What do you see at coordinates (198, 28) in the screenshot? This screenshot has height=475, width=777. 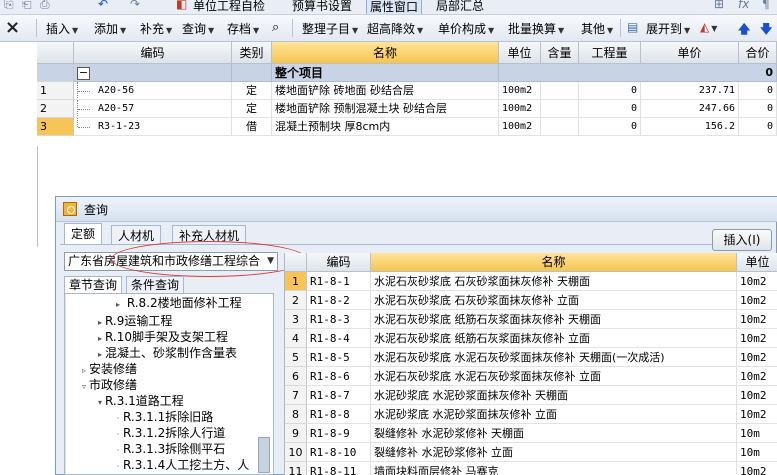 I see `query-menu-button: 查询 ▼` at bounding box center [198, 28].